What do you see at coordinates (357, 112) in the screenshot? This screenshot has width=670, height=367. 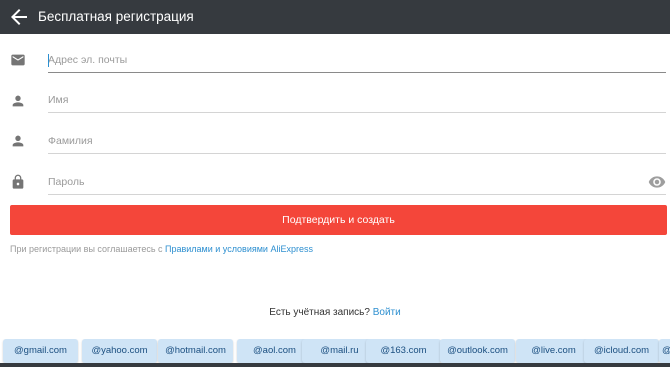 I see `first-name-underline` at bounding box center [357, 112].